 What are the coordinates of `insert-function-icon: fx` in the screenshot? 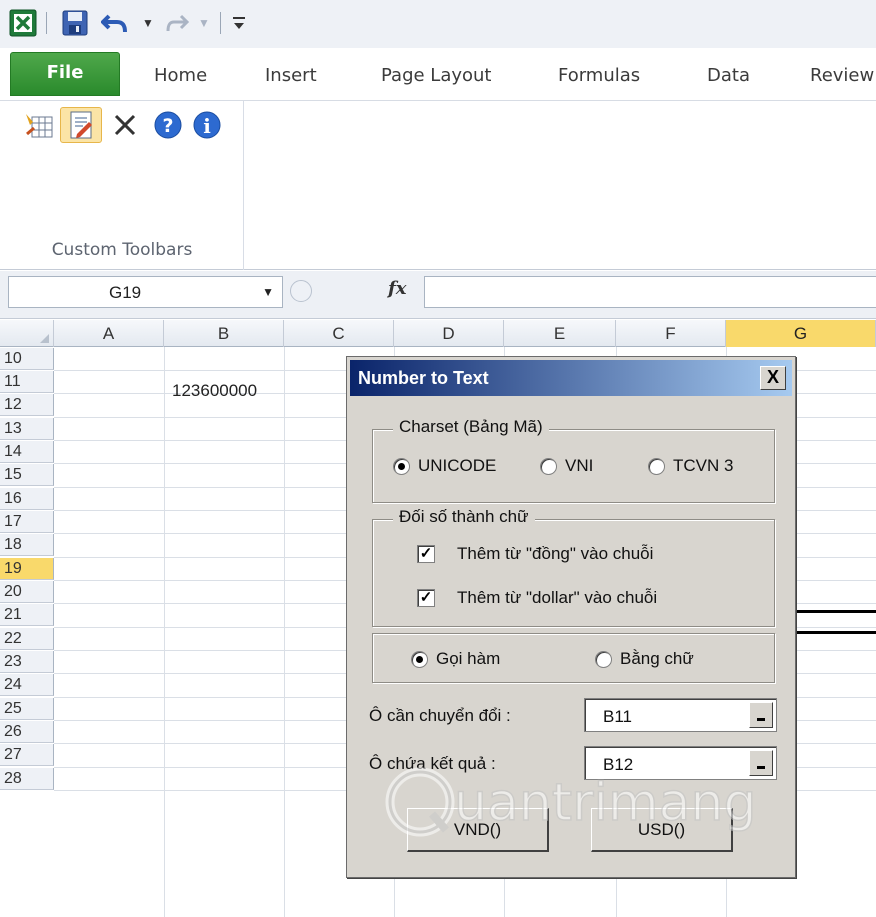 It's located at (397, 288).